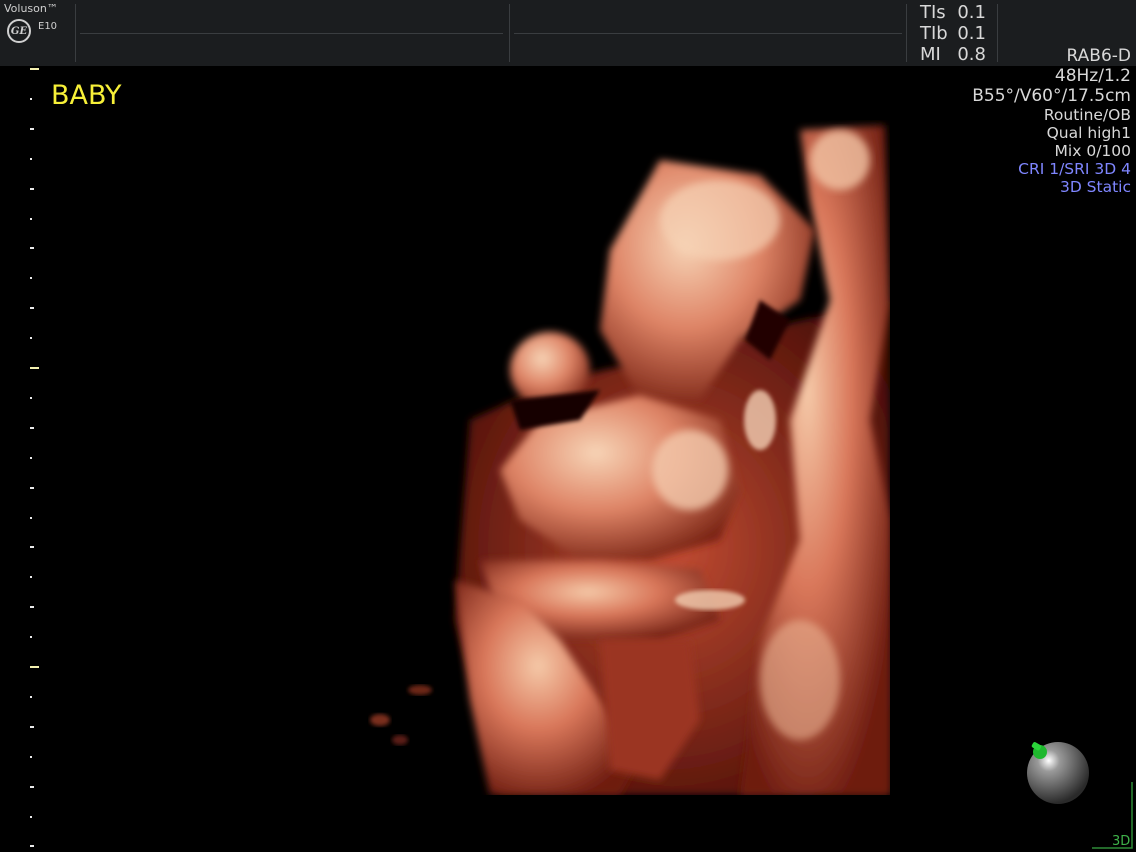 The height and width of the screenshot is (852, 1136). I want to click on cri-label: CRI 1/SRI 3D 4, so click(1074, 169).